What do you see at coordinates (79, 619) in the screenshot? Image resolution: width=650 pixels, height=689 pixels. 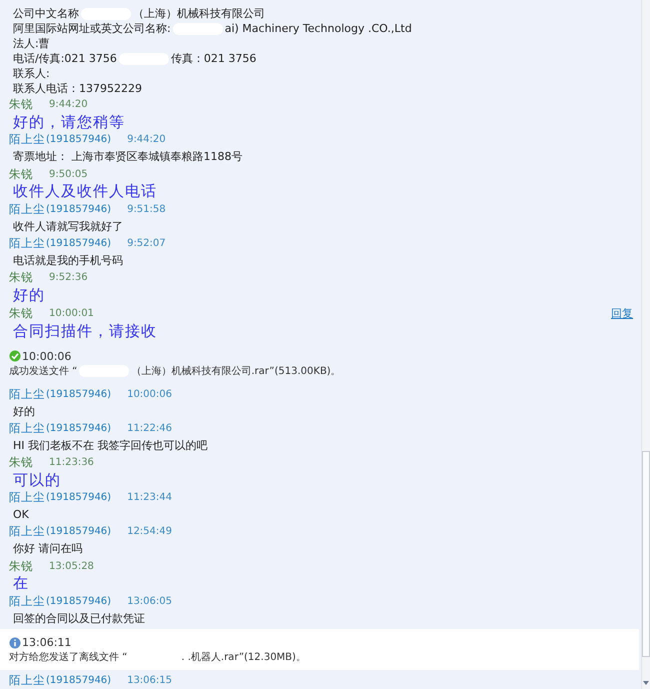 I see `message-text: 回签的合同以及已付款凭证` at bounding box center [79, 619].